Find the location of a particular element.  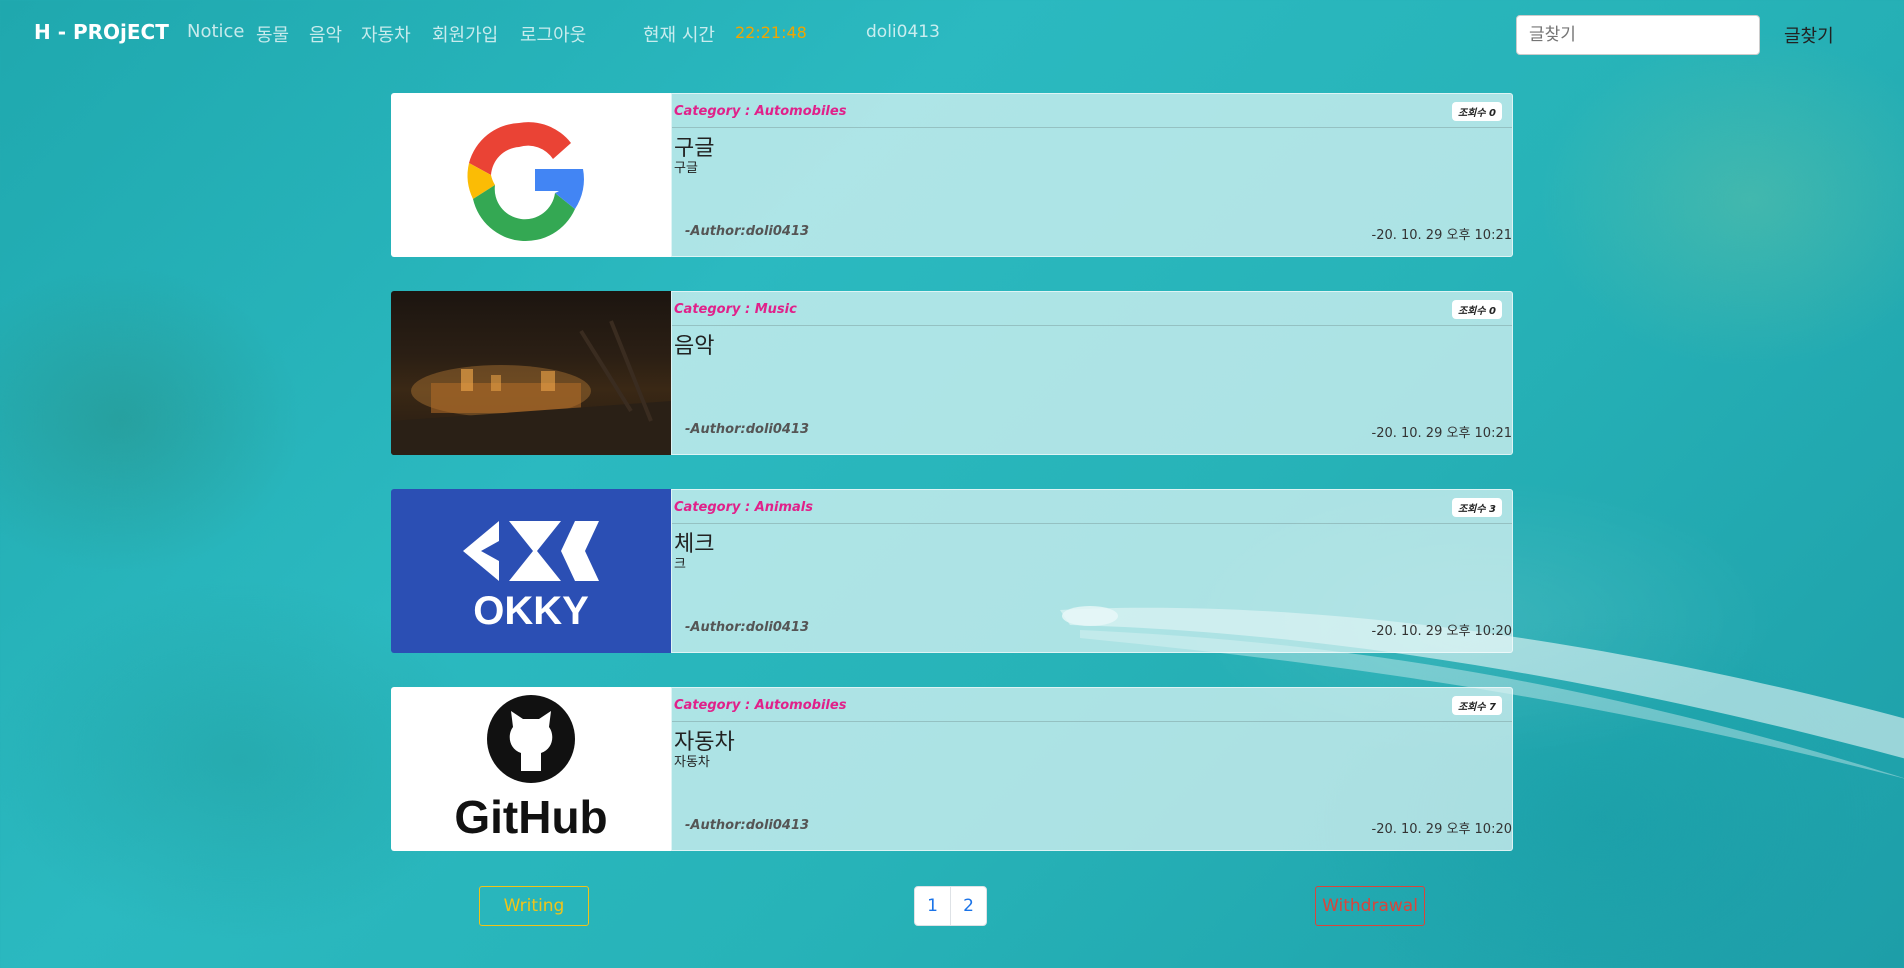

github-logo-icon: GitHub is located at coordinates (531, 769).